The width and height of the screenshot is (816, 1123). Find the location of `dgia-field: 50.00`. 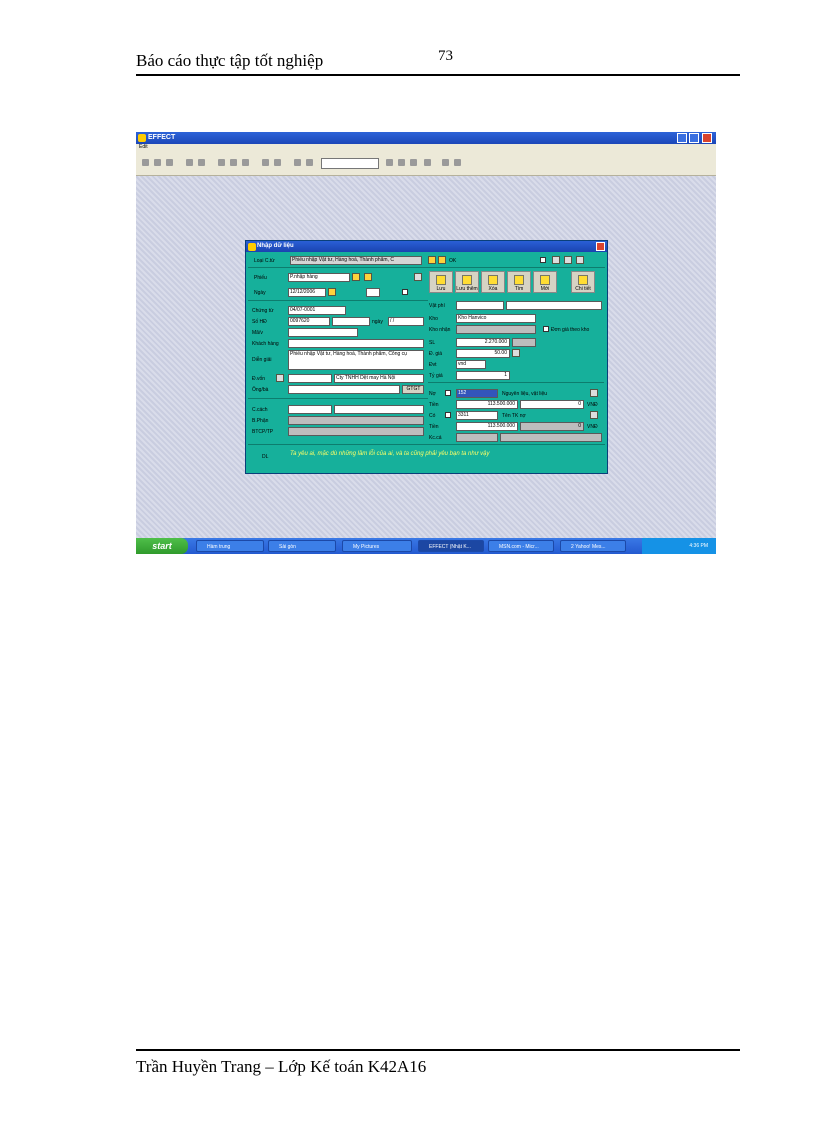

dgia-field: 50.00 is located at coordinates (483, 353).